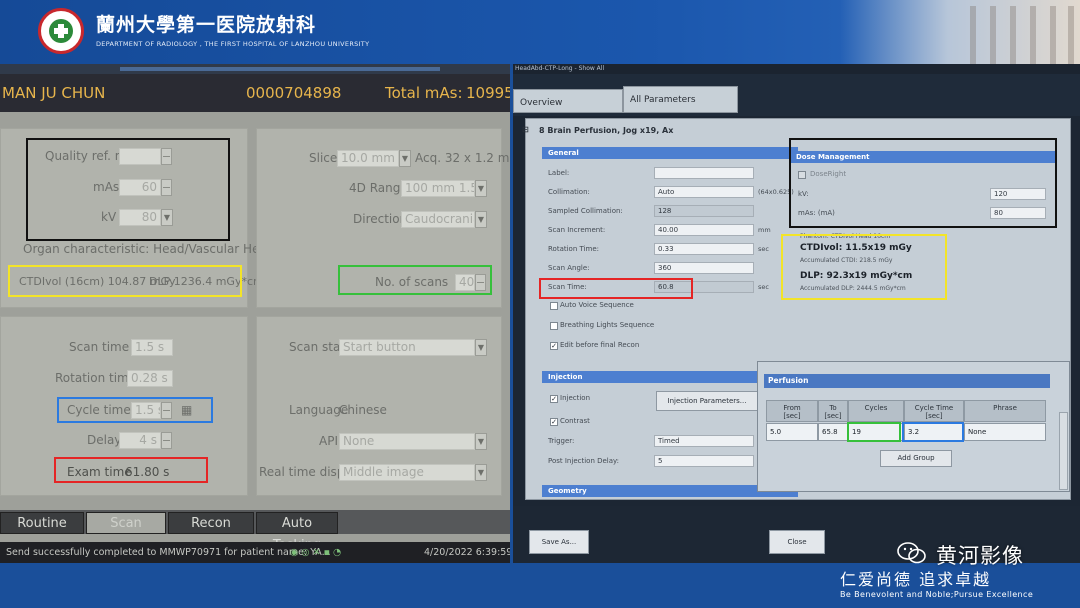 The image size is (1080, 608). Describe the element at coordinates (424, 93) in the screenshot. I see `total-mas-label: Total mAs:` at that location.